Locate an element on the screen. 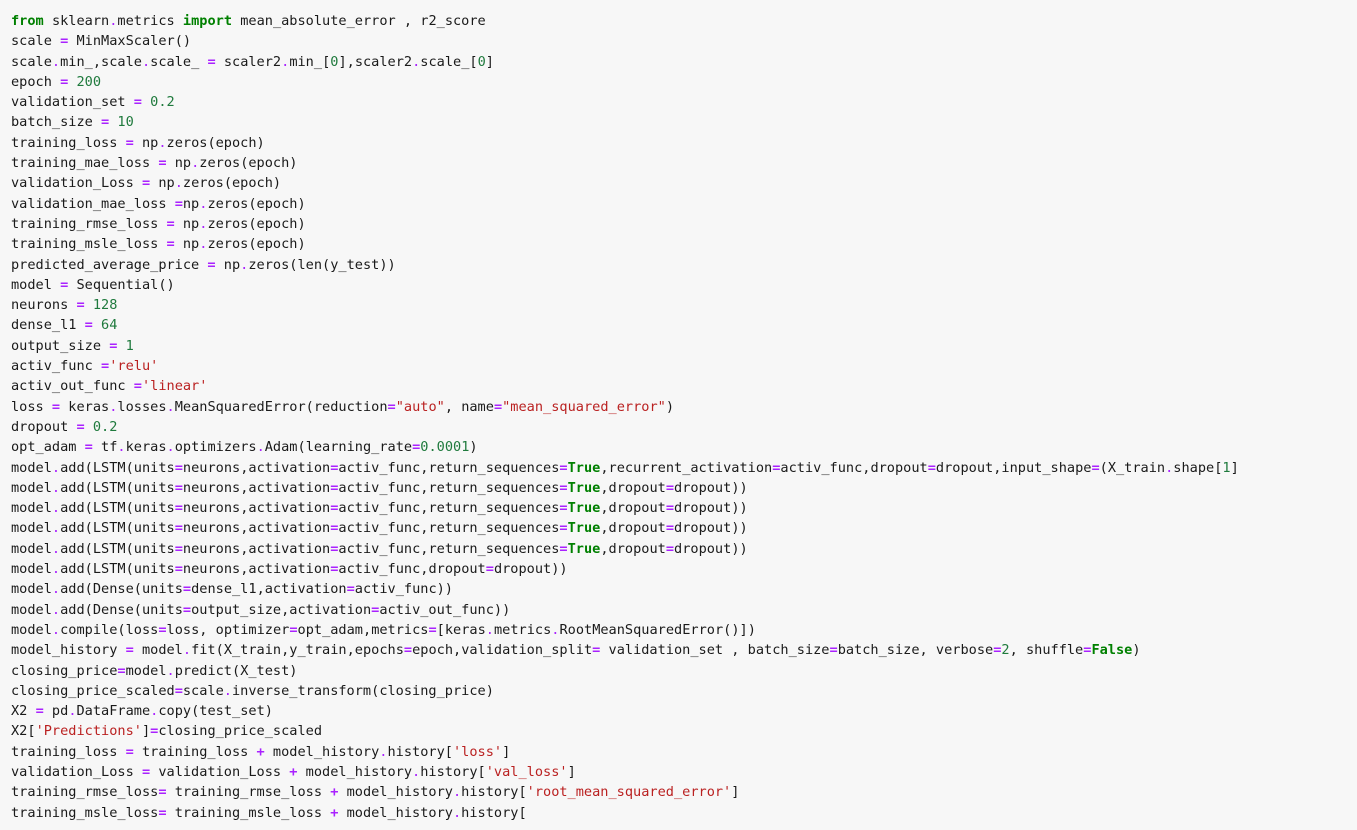 The width and height of the screenshot is (1357, 830). code-line: scale = MinMaxScaler() is located at coordinates (684, 41).